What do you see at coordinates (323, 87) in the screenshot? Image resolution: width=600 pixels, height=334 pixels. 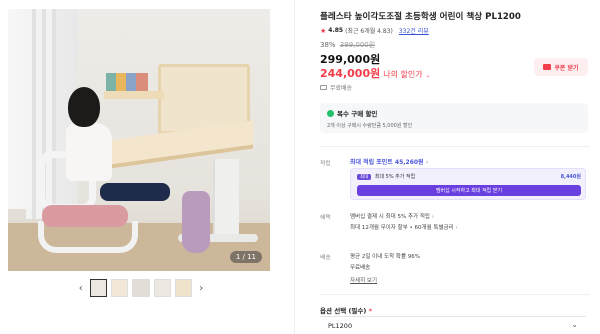 I see `truck-icon` at bounding box center [323, 87].